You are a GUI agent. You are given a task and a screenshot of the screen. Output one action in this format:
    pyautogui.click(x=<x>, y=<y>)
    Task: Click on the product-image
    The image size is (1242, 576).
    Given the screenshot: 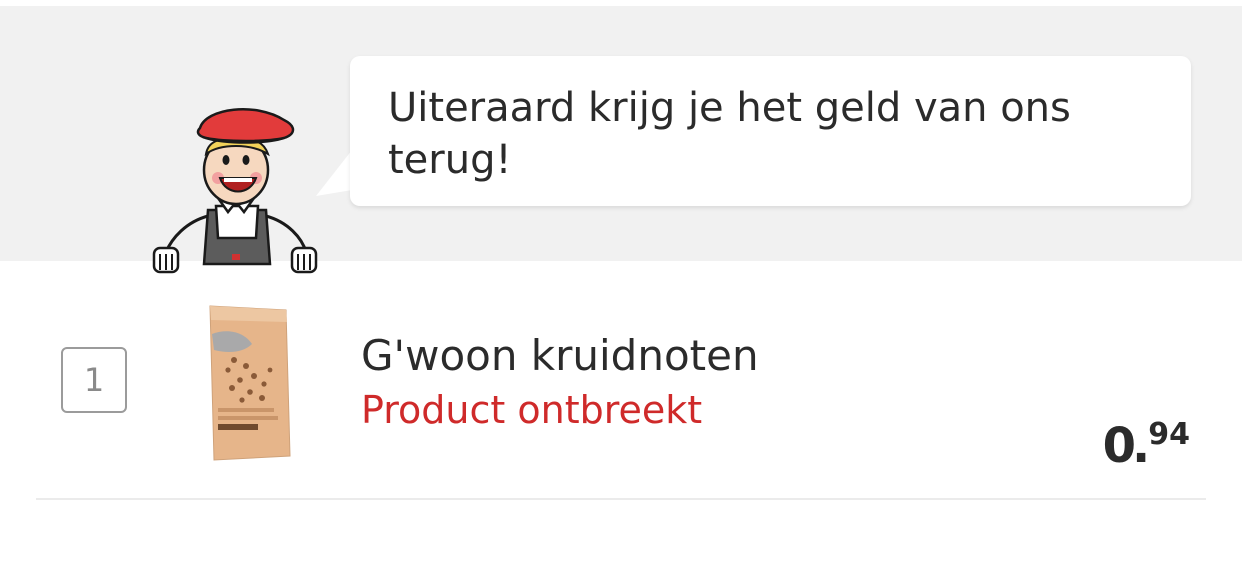 What is the action you would take?
    pyautogui.click(x=250, y=383)
    